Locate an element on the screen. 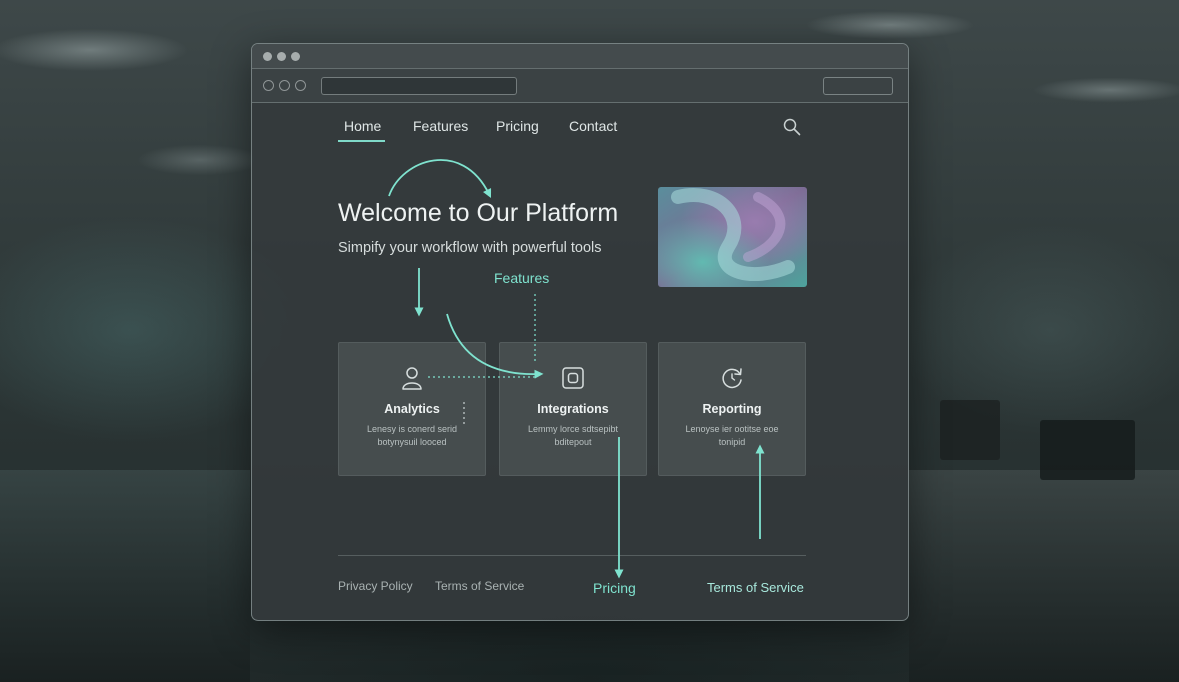  background-chair is located at coordinates (970, 430).